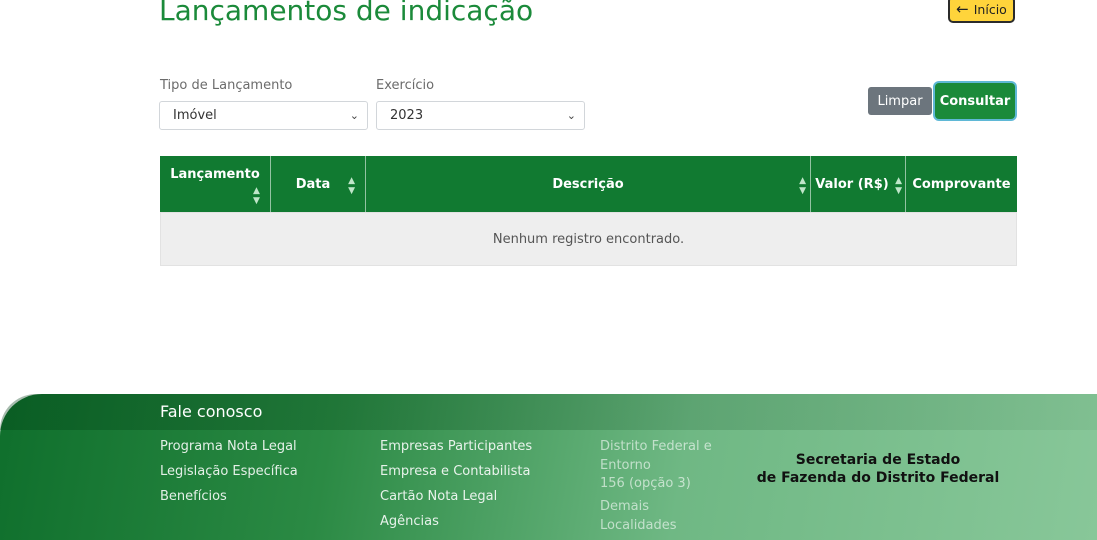 Image resolution: width=1097 pixels, height=540 pixels. Describe the element at coordinates (878, 460) in the screenshot. I see `secretaria-line1: Secretaria de Estado` at that location.